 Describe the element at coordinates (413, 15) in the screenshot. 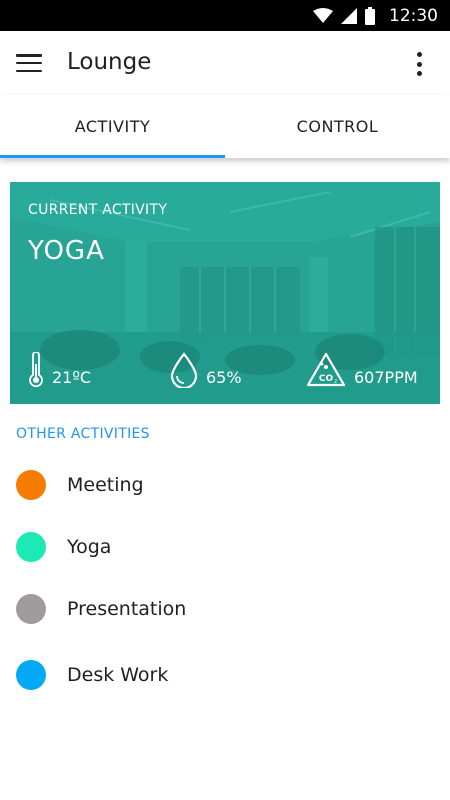

I see `status-time: 12:30` at that location.